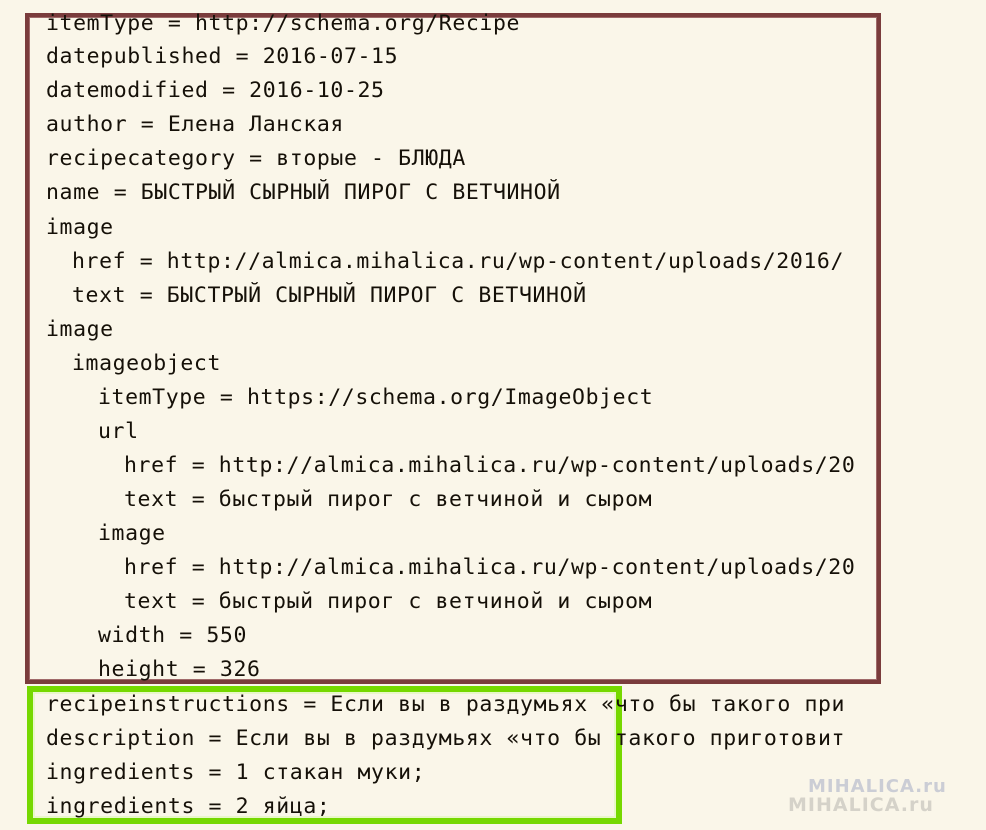 This screenshot has height=830, width=986. What do you see at coordinates (861, 805) in the screenshot?
I see `watermark-bottom-text: MIHALICA.ru` at bounding box center [861, 805].